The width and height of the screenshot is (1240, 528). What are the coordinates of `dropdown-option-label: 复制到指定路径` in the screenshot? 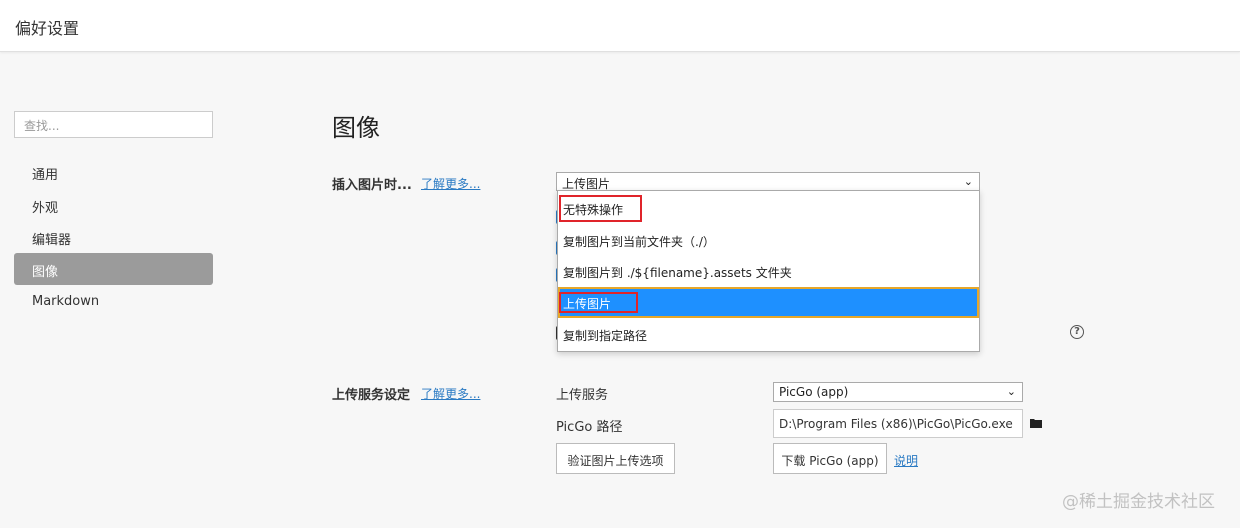 It's located at (605, 336).